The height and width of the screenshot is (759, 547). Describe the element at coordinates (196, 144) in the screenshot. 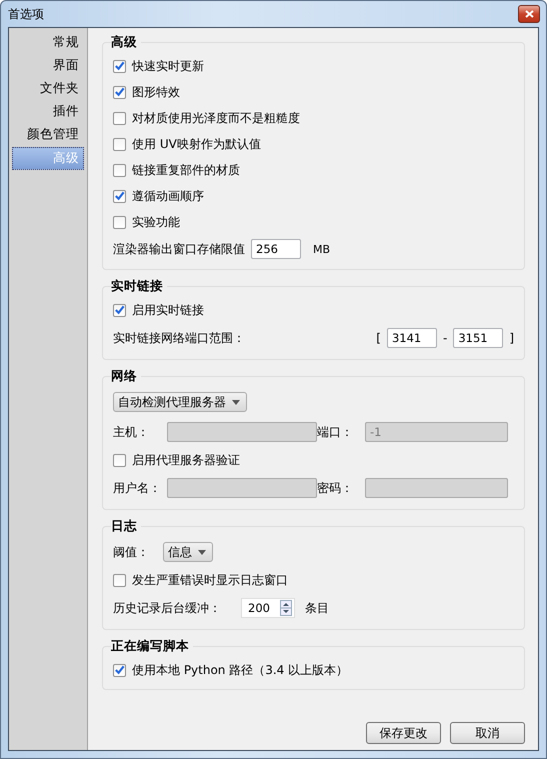

I see `checkbox-label: 使用 UV映射作为默认值` at that location.